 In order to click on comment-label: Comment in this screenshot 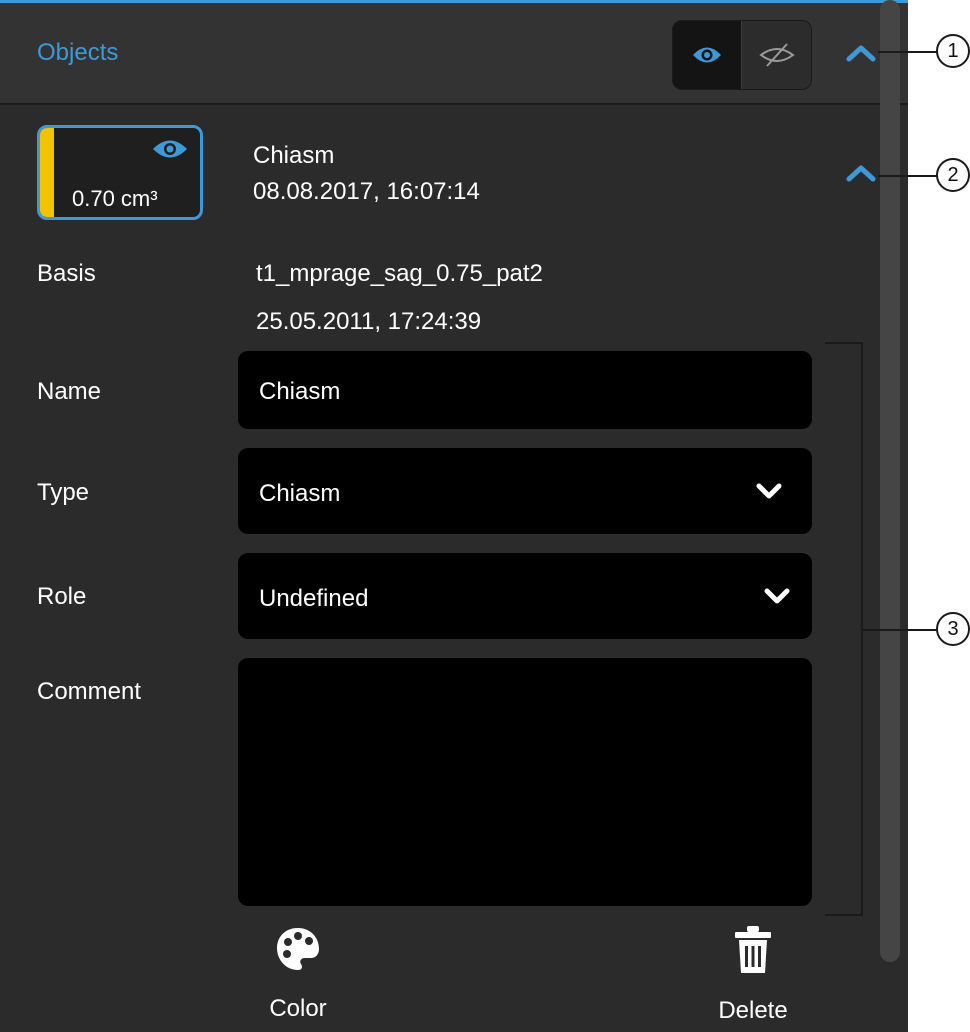, I will do `click(89, 691)`.